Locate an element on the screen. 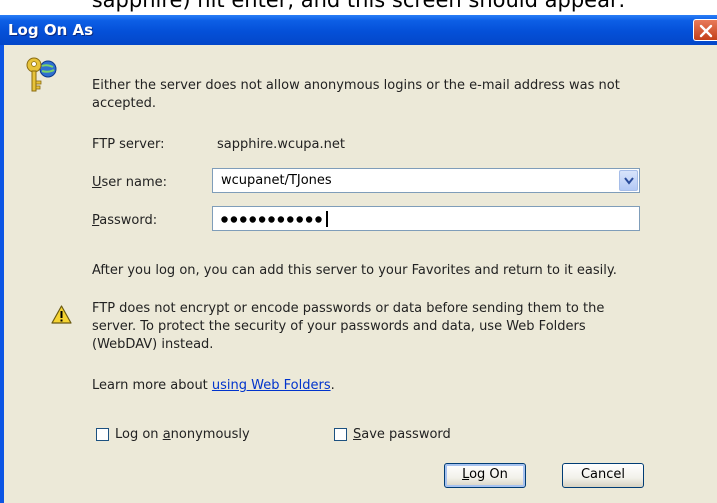  user-name-dropdown-button is located at coordinates (628, 180).